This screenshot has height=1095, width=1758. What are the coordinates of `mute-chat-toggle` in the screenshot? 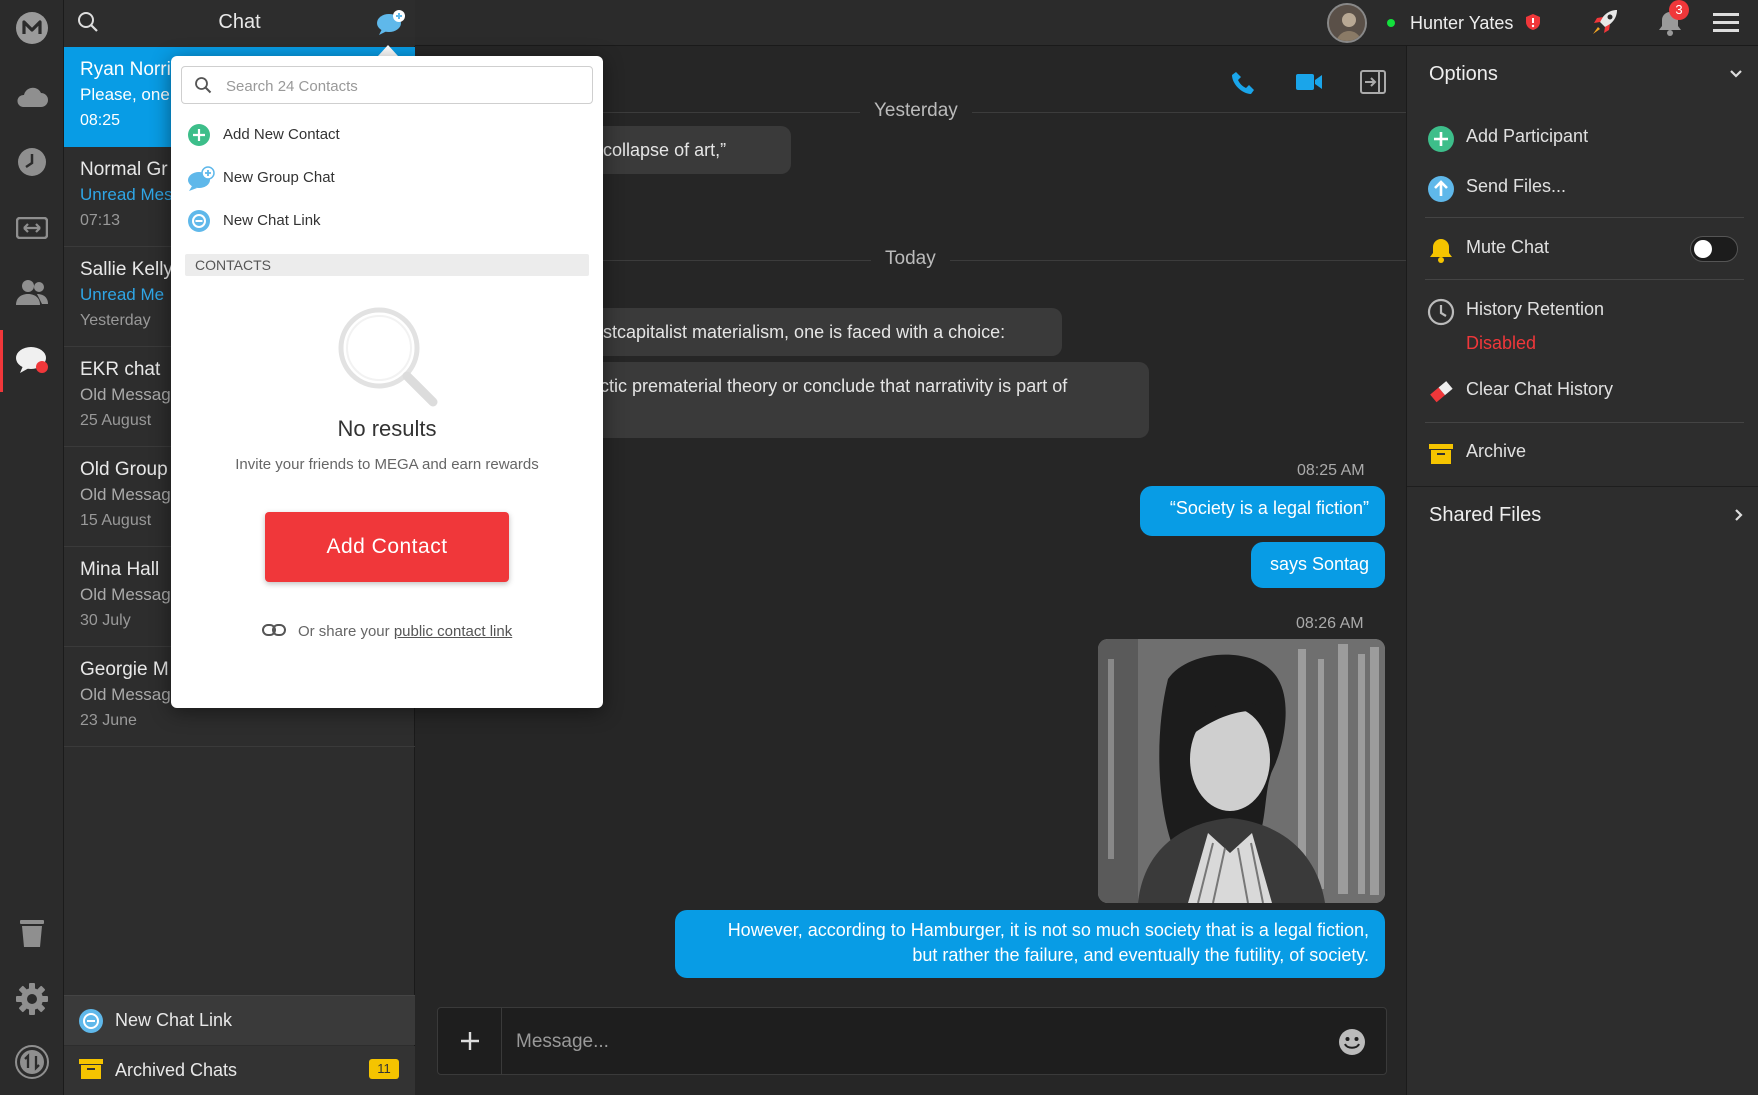 It's located at (1714, 249).